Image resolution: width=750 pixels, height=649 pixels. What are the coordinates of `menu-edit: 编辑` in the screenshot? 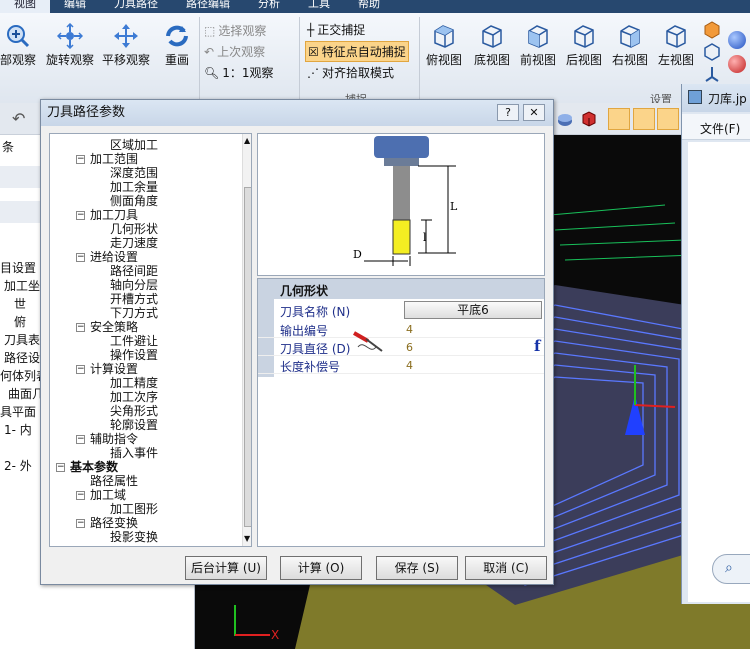 It's located at (75, 6).